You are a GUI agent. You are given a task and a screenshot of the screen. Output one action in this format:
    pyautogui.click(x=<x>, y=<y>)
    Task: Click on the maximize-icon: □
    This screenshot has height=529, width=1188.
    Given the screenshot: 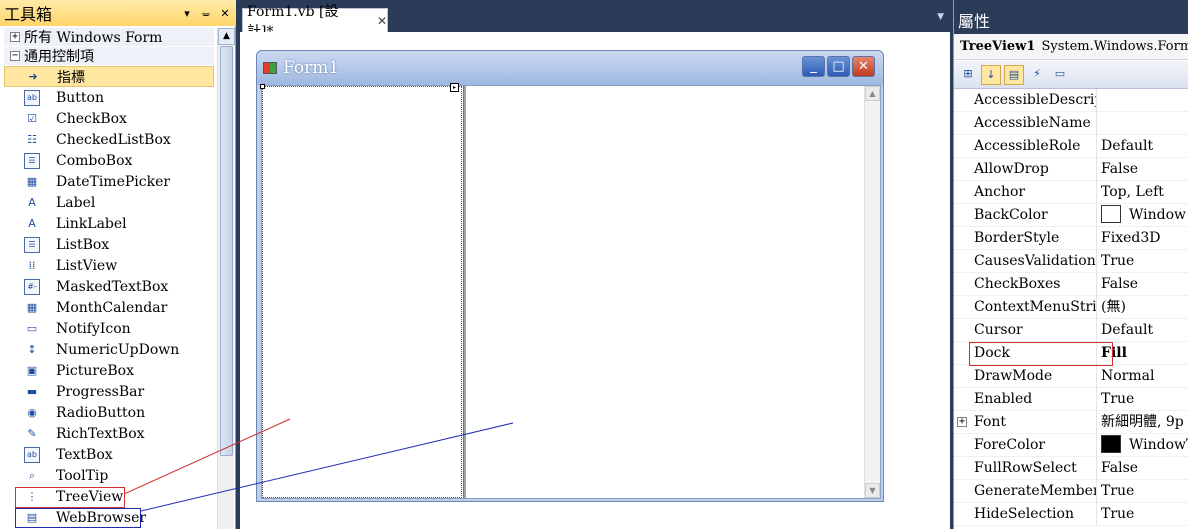 What is the action you would take?
    pyautogui.click(x=838, y=66)
    